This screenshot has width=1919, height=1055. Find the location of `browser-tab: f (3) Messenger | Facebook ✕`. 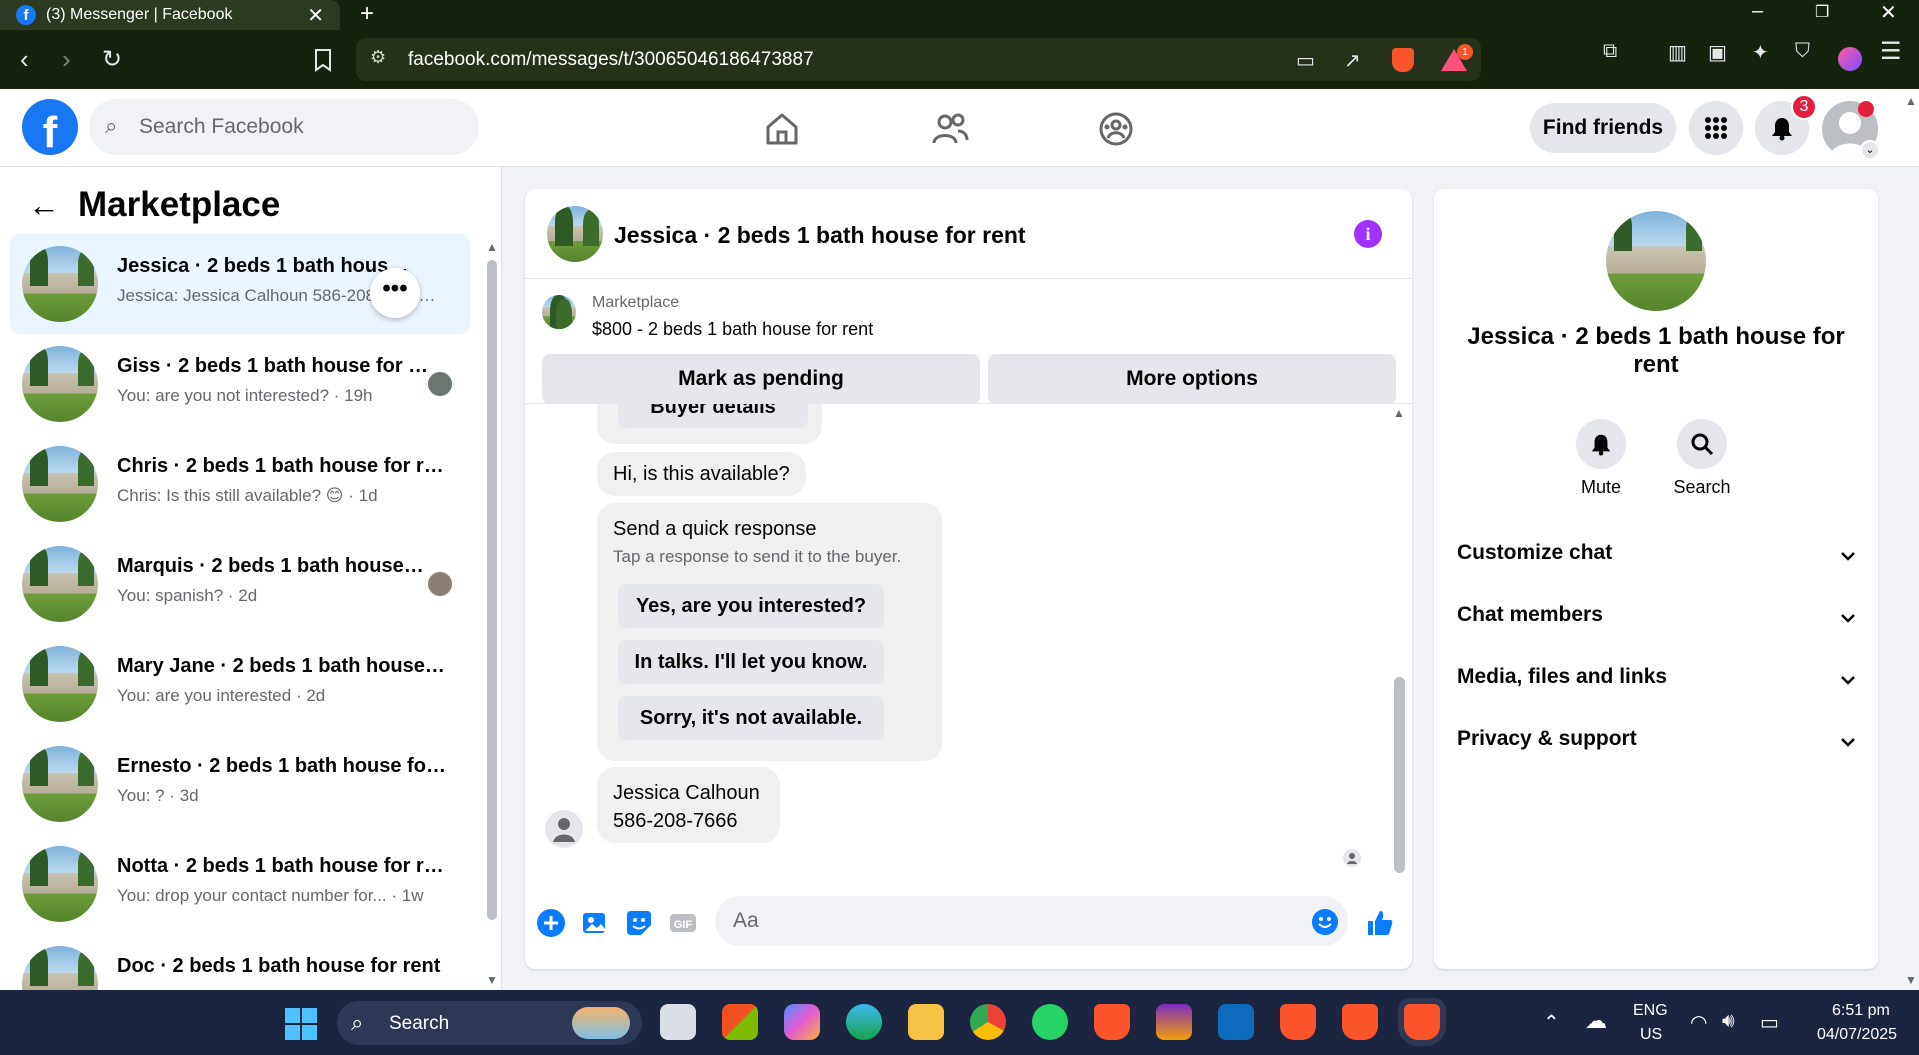

browser-tab: f (3) Messenger | Facebook ✕ is located at coordinates (170, 15).